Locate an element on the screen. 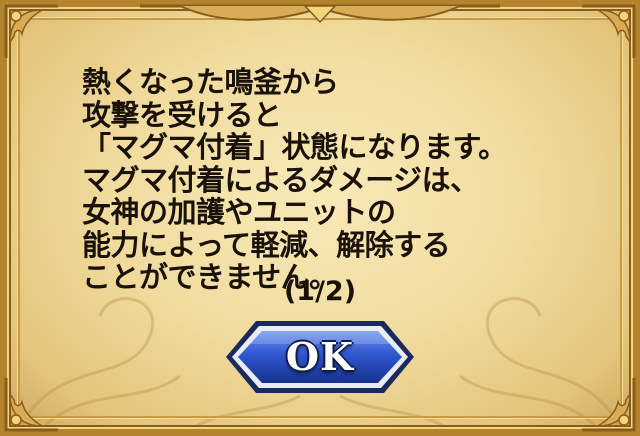 The height and width of the screenshot is (436, 640). page-indicator: (1/2) is located at coordinates (320, 291).